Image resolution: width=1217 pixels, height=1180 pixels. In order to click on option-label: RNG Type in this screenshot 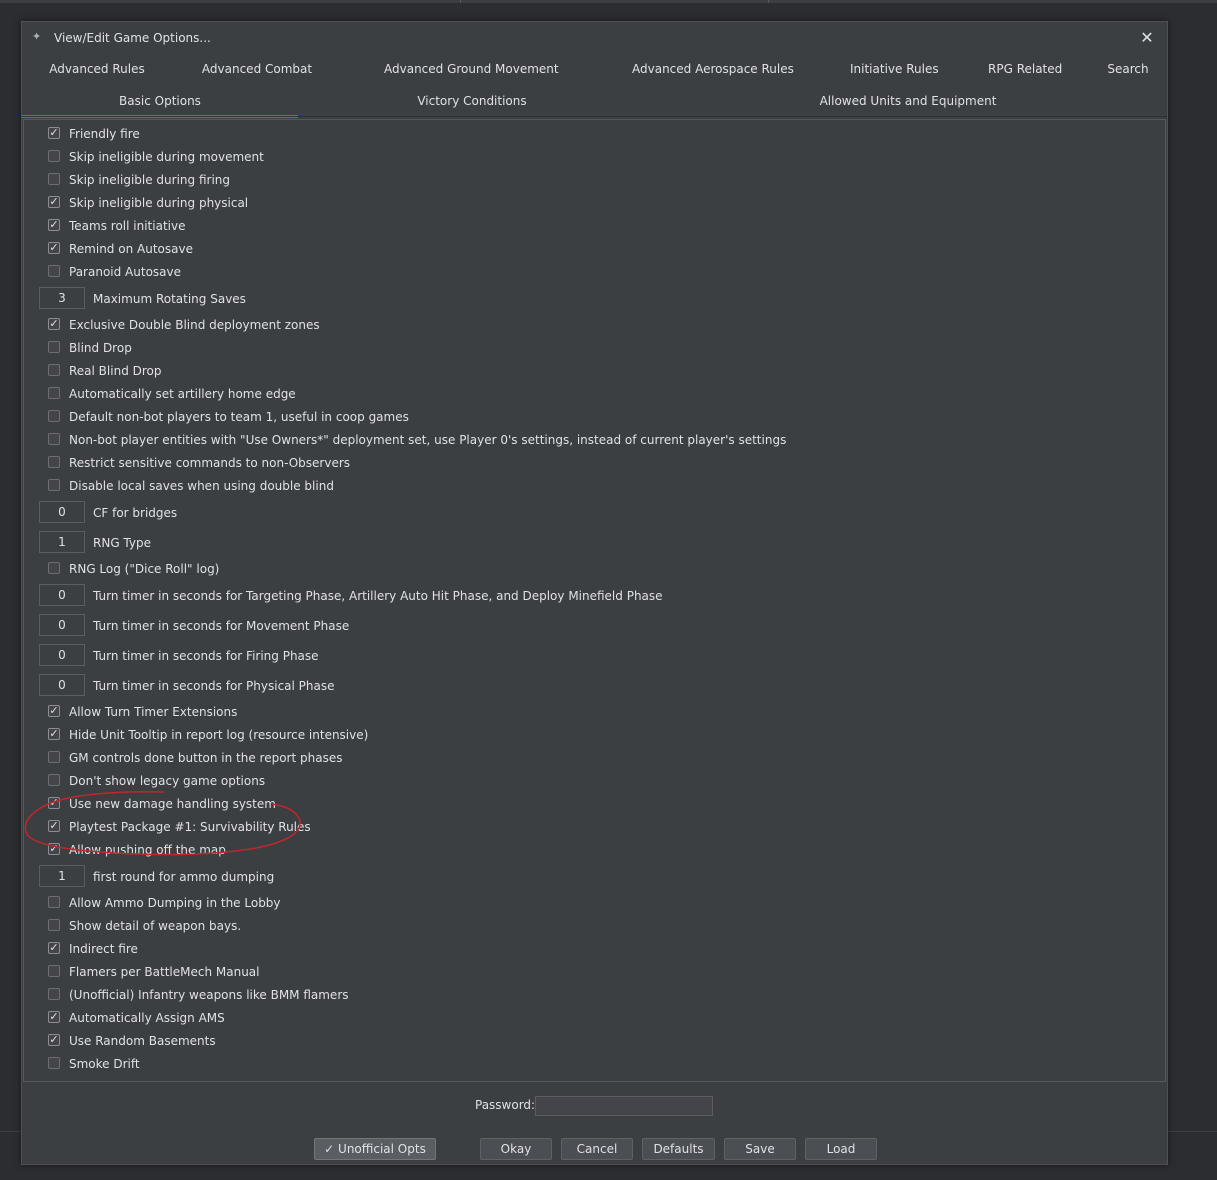, I will do `click(122, 543)`.